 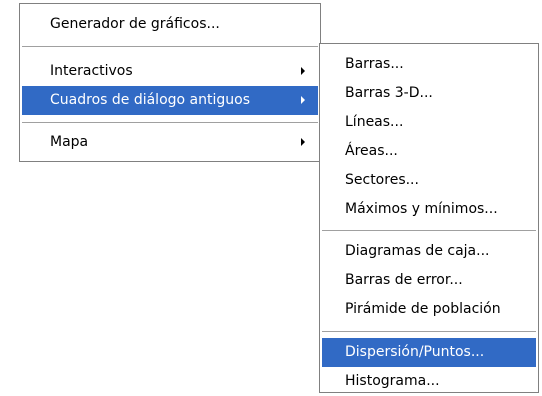 What do you see at coordinates (91, 71) in the screenshot?
I see `menu-item-label: Interactivos` at bounding box center [91, 71].